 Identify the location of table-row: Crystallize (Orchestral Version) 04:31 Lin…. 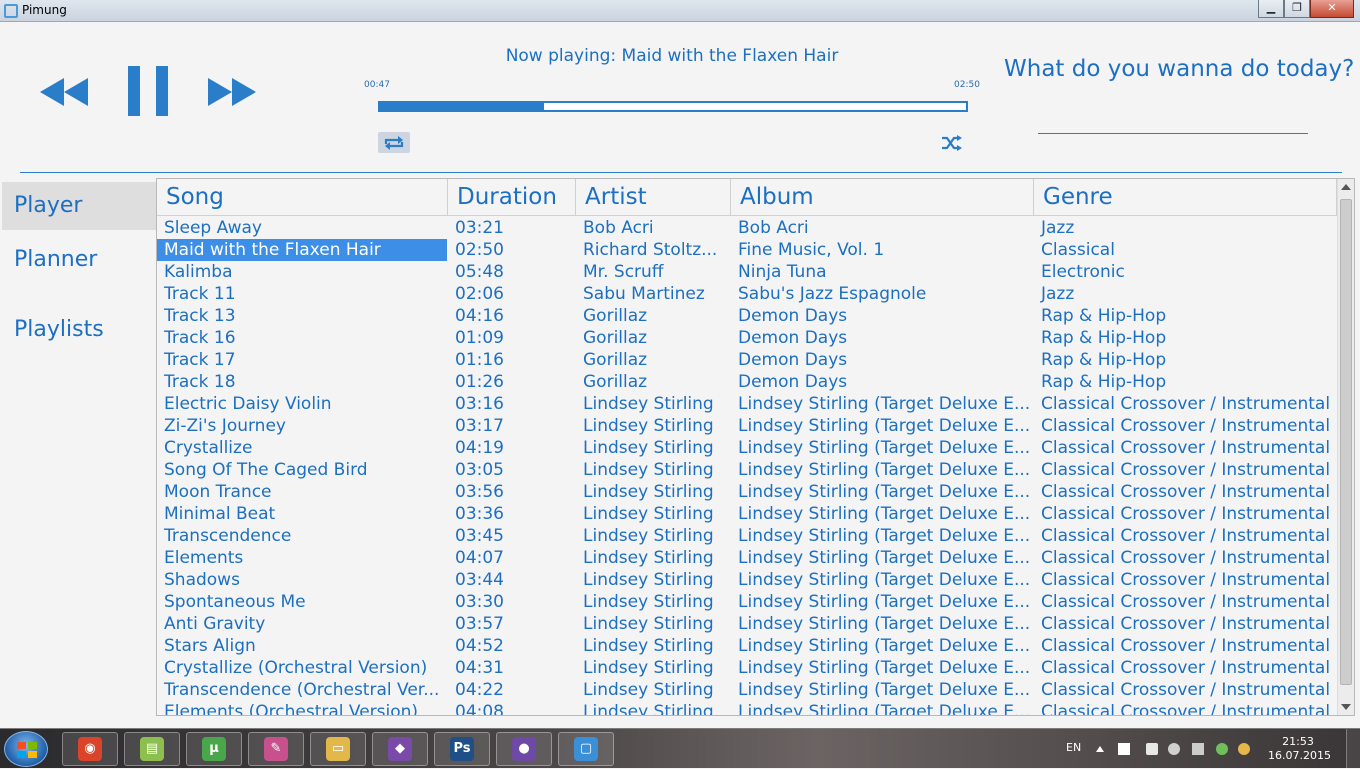
(747, 668).